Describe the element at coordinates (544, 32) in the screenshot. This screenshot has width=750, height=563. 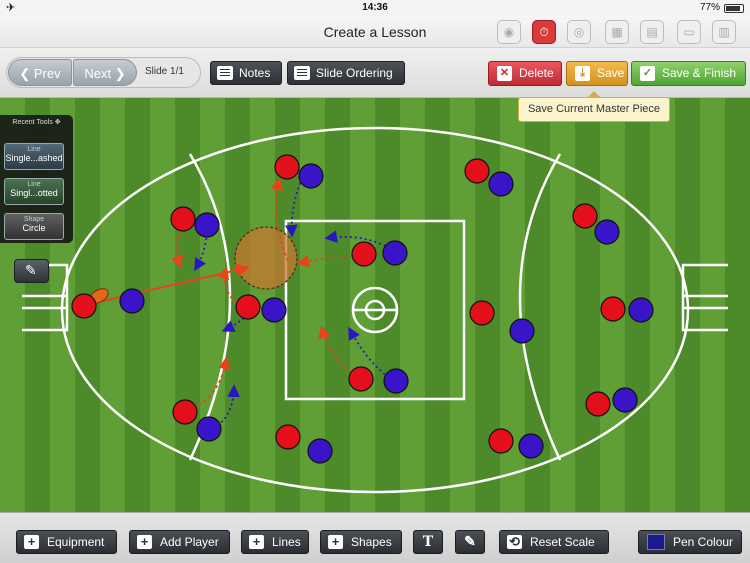
I see `stopwatch-icon: ⏱` at that location.